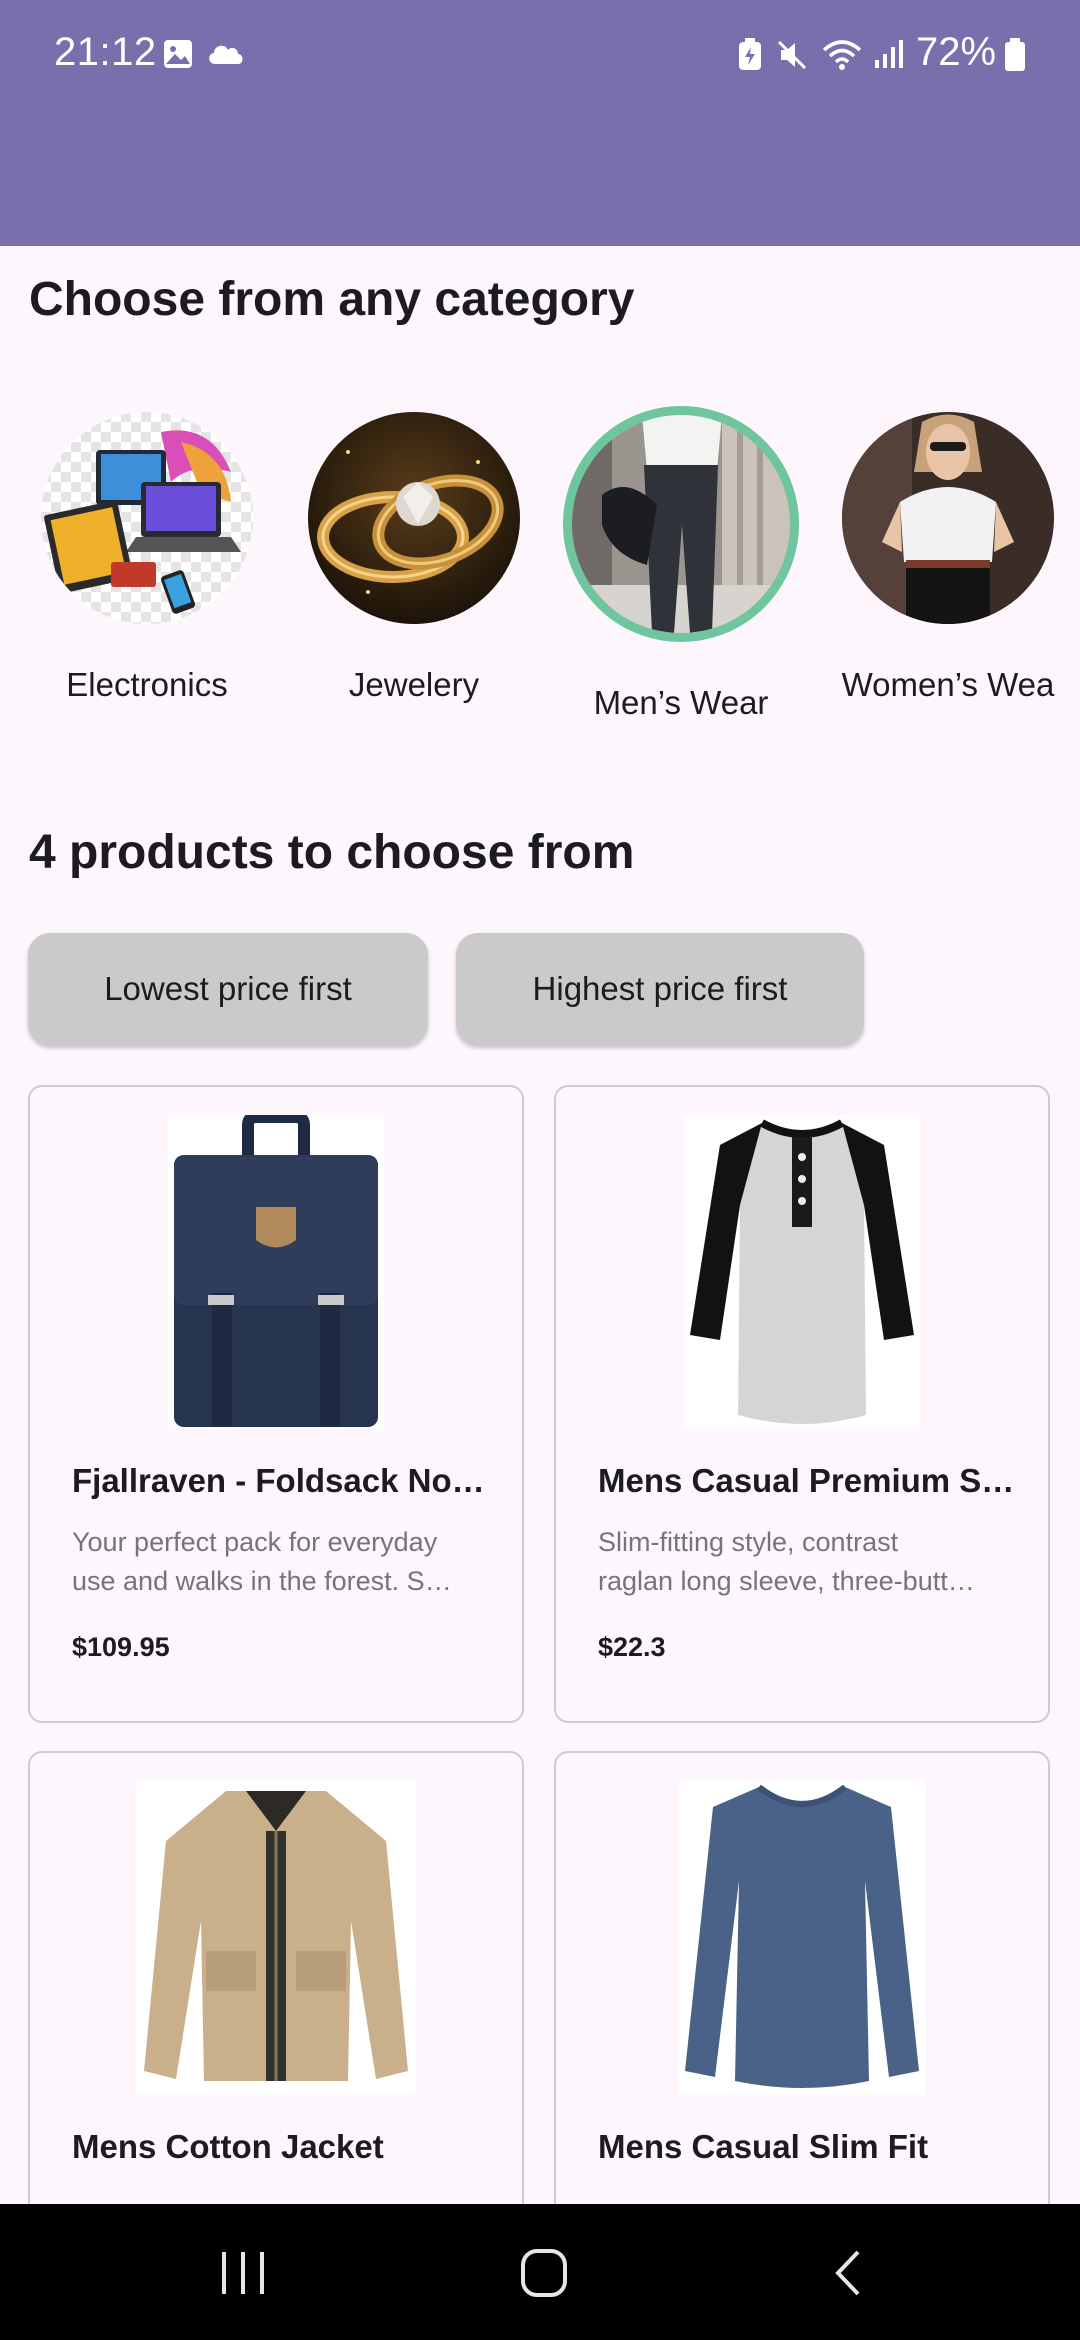 The image size is (1080, 2340). What do you see at coordinates (414, 684) in the screenshot?
I see `category-label: Jewelery` at bounding box center [414, 684].